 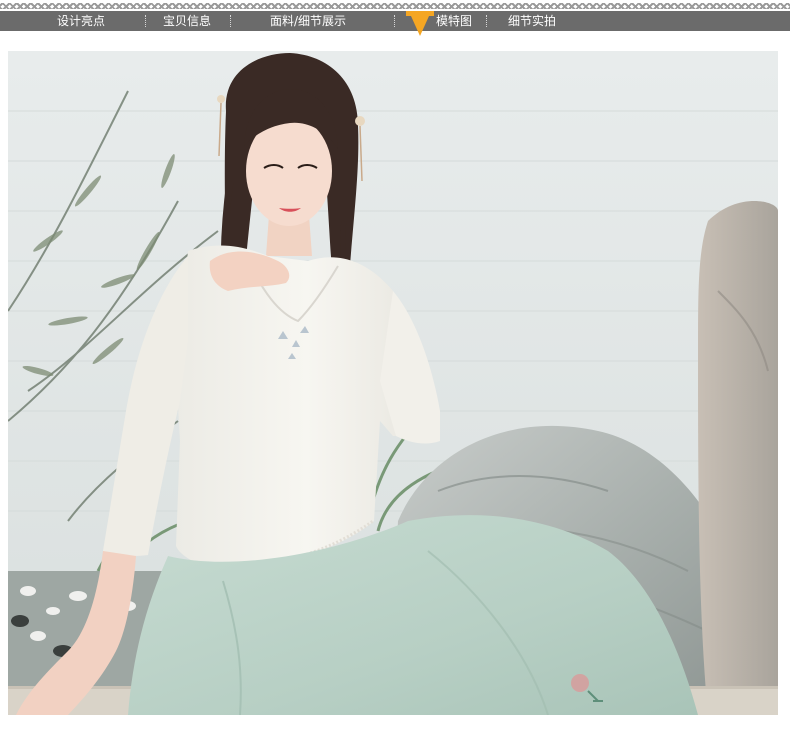 What do you see at coordinates (308, 21) in the screenshot?
I see `tab-fabric-details: 面料/细节展示` at bounding box center [308, 21].